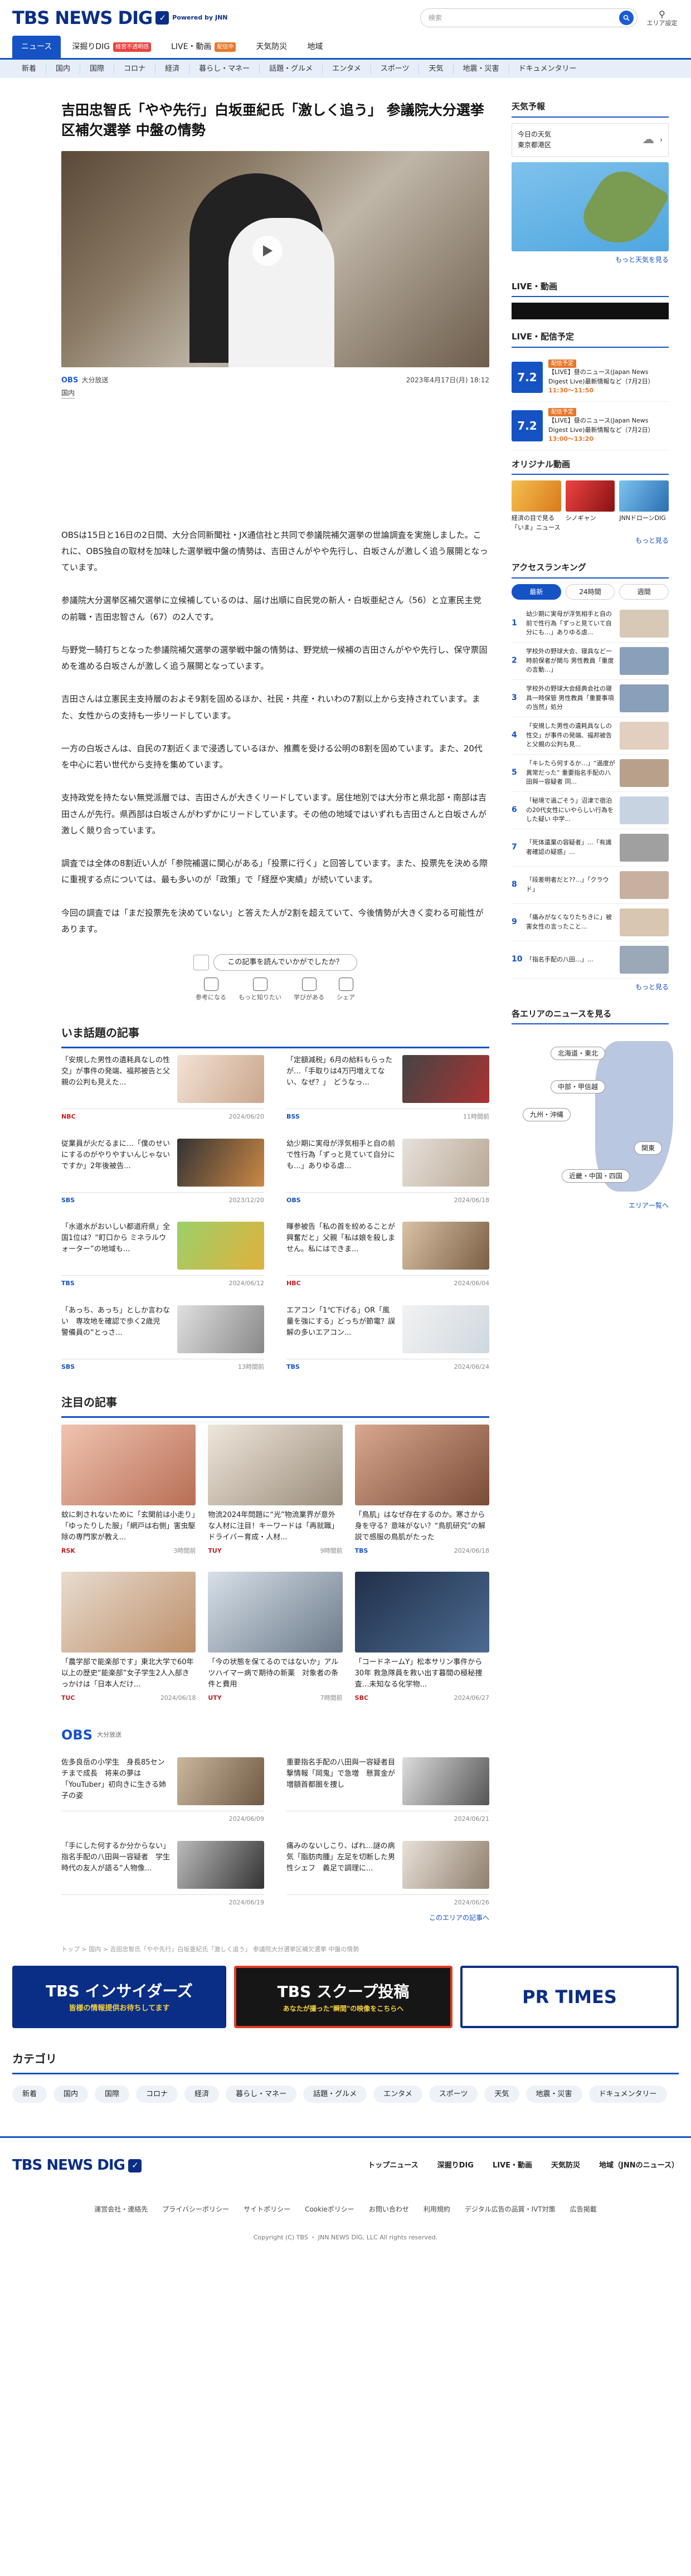 The height and width of the screenshot is (2576, 691). Describe the element at coordinates (172, 69) in the screenshot. I see `subnav-item: 経済` at that location.